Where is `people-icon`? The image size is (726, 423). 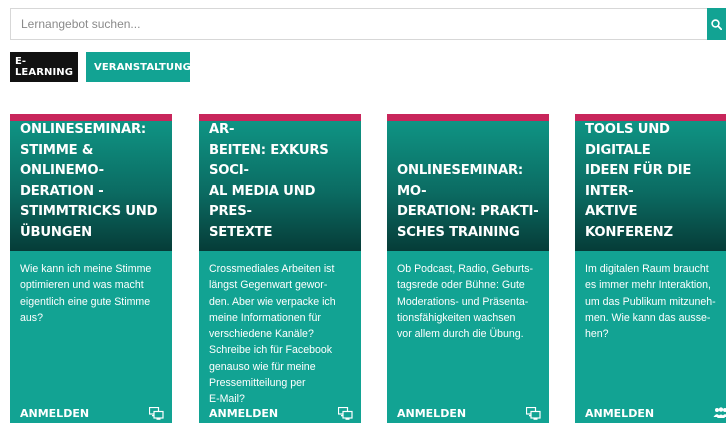 people-icon is located at coordinates (719, 413).